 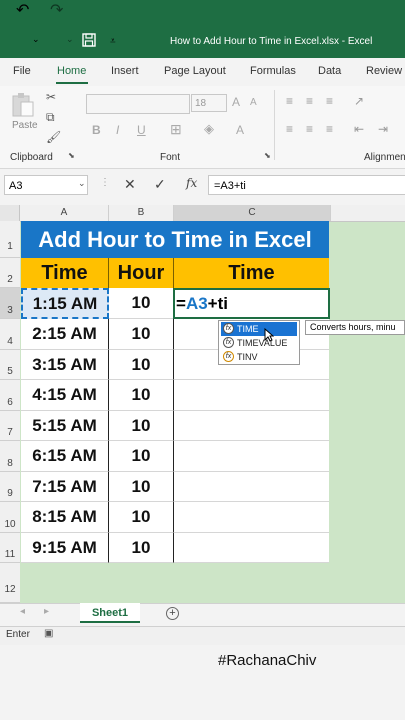 What do you see at coordinates (259, 329) in the screenshot?
I see `autocomplete-item-time: fx TIME` at bounding box center [259, 329].